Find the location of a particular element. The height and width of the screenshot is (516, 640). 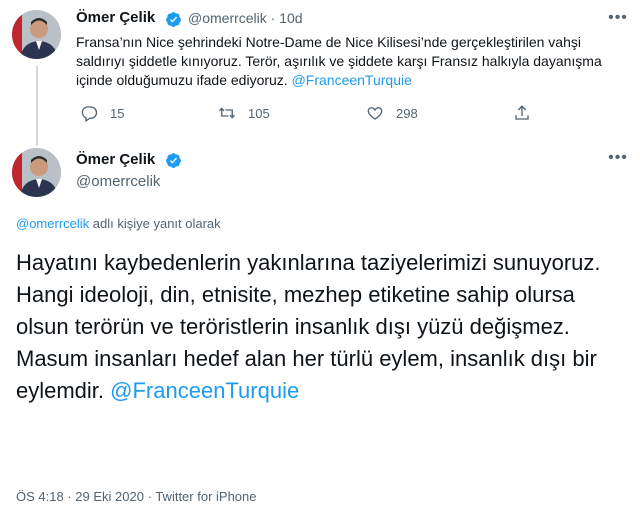

share-button is located at coordinates (528, 113).